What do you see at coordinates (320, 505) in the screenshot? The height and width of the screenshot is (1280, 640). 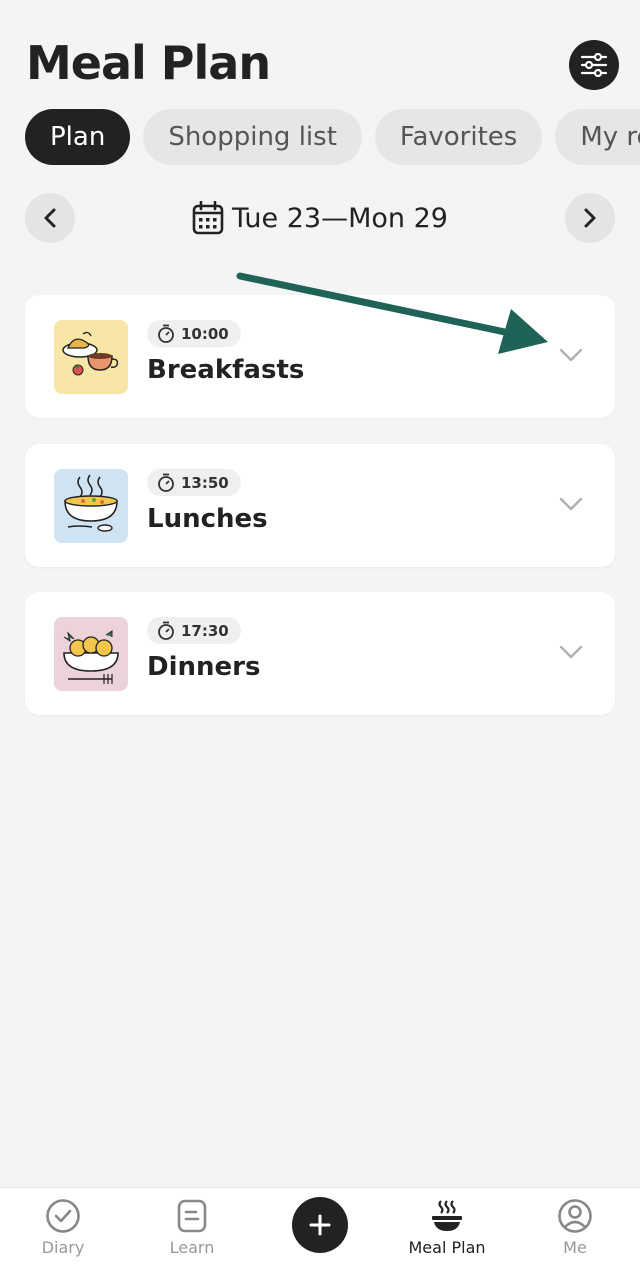 I see `meal-card-lunches: 13:50 Lunches` at bounding box center [320, 505].